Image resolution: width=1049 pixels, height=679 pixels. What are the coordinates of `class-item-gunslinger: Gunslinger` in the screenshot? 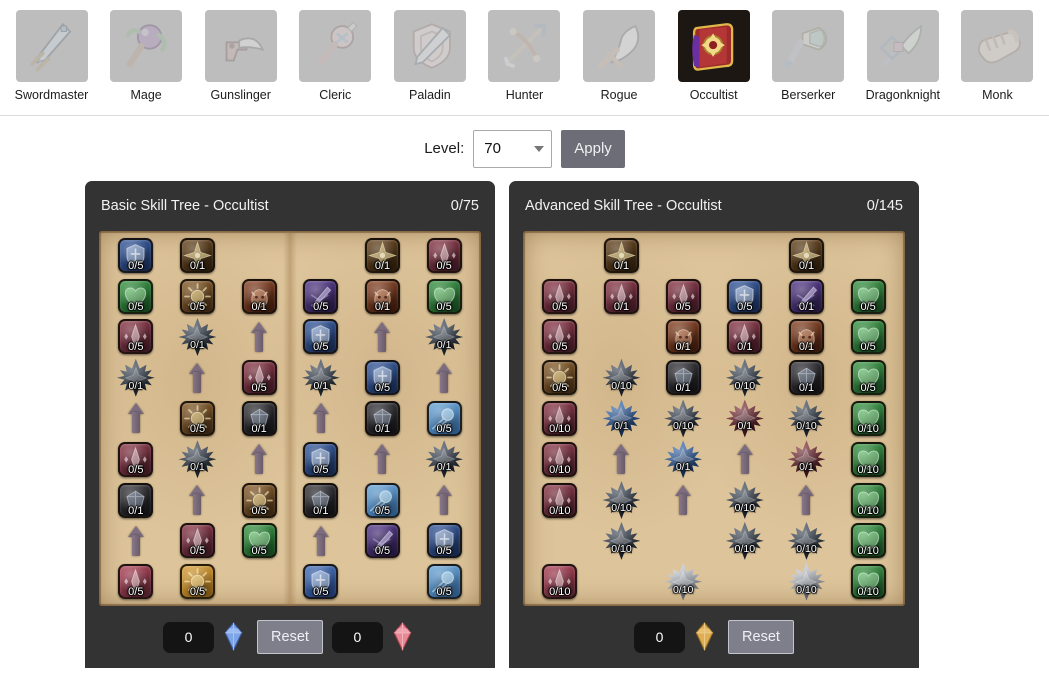 It's located at (240, 56).